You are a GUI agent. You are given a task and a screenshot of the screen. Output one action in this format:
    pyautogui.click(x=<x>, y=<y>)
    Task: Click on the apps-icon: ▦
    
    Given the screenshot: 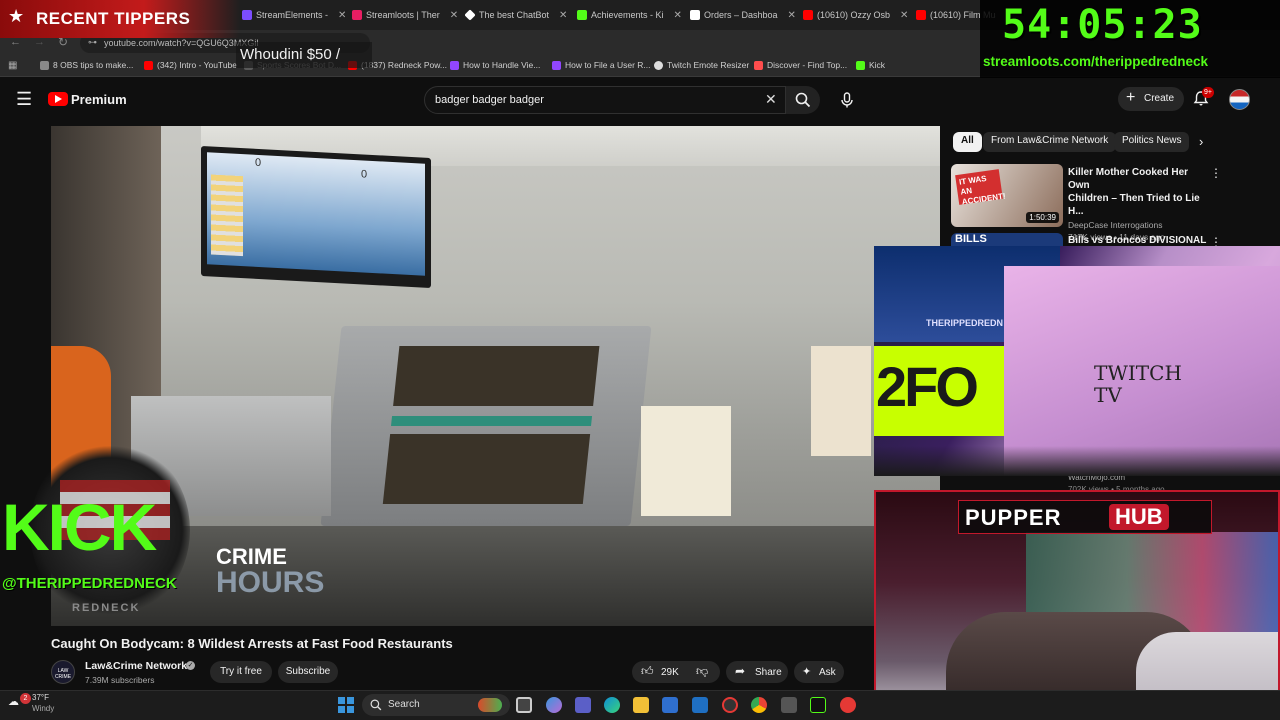 What is the action you would take?
    pyautogui.click(x=12, y=65)
    